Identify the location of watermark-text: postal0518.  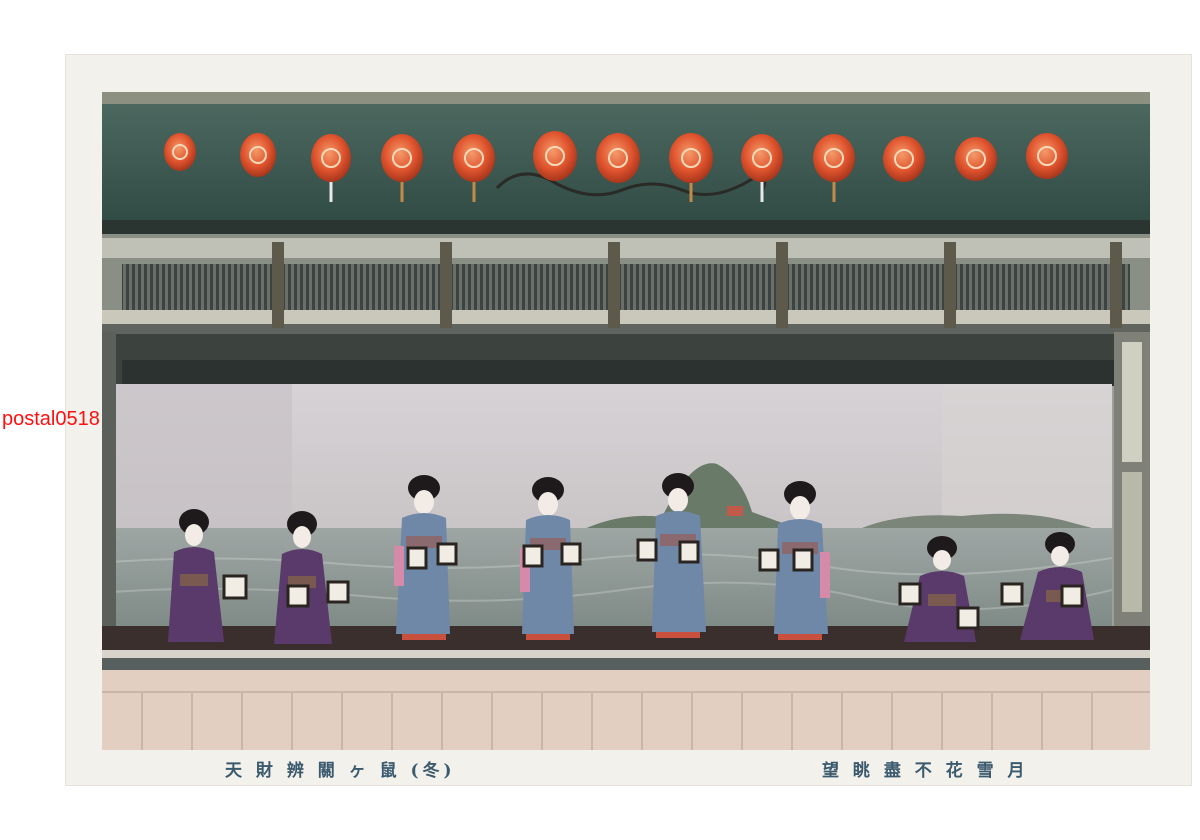
(51, 419).